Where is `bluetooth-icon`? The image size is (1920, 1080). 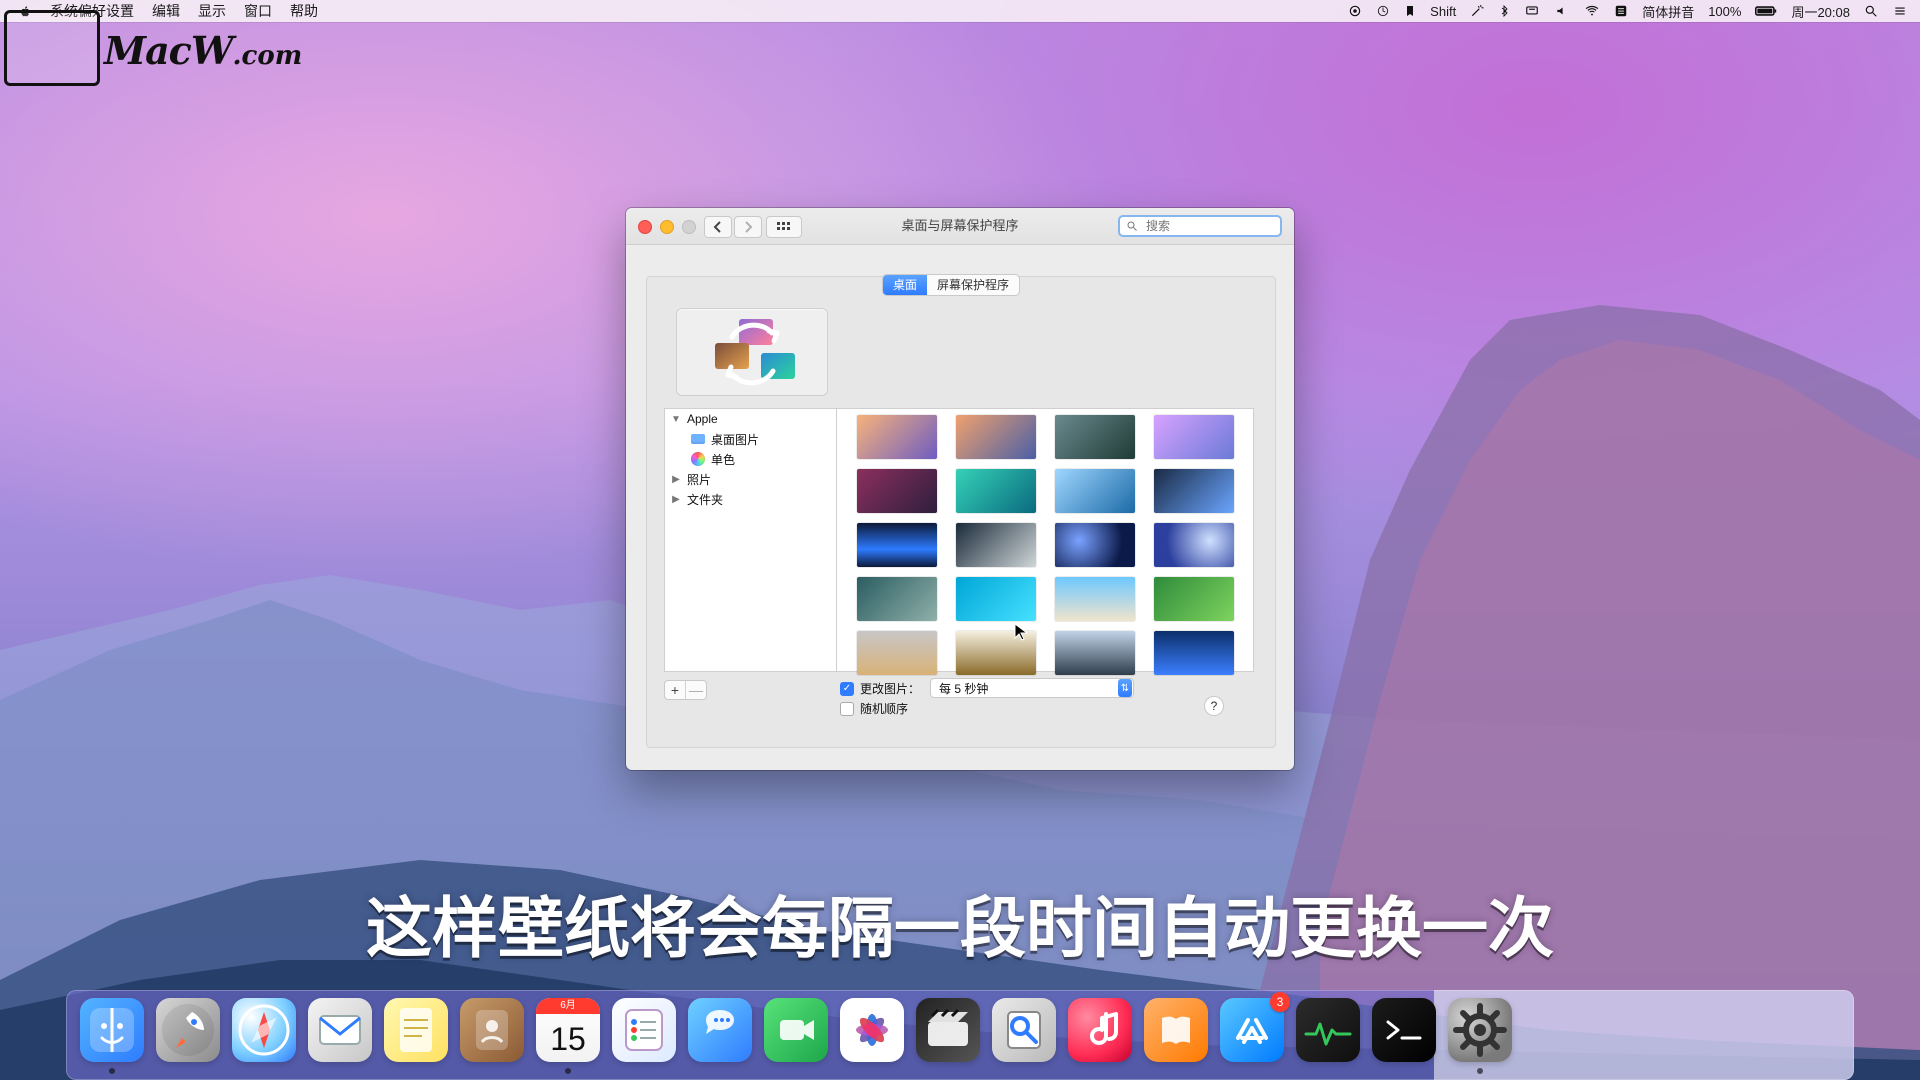
bluetooth-icon is located at coordinates (1504, 11).